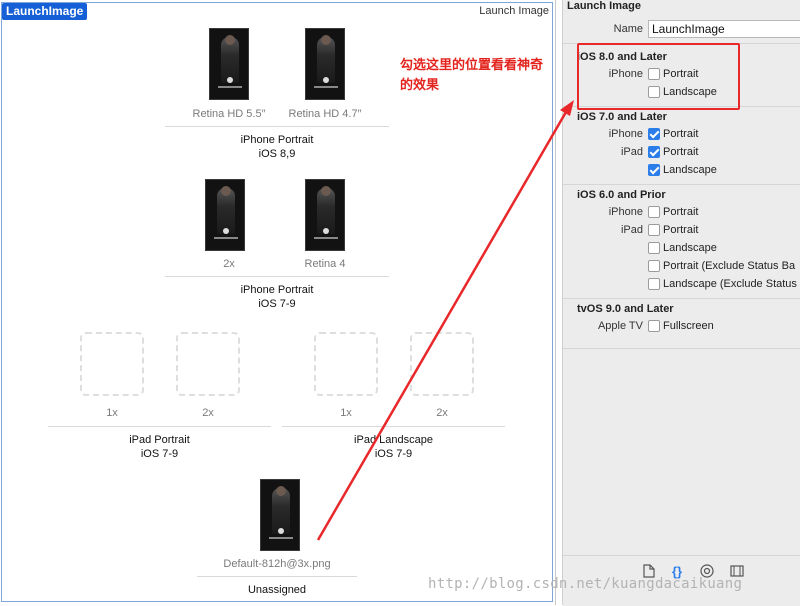  I want to click on annotation-text: 勾选这里的位置看看神奇的效果, so click(472, 74).